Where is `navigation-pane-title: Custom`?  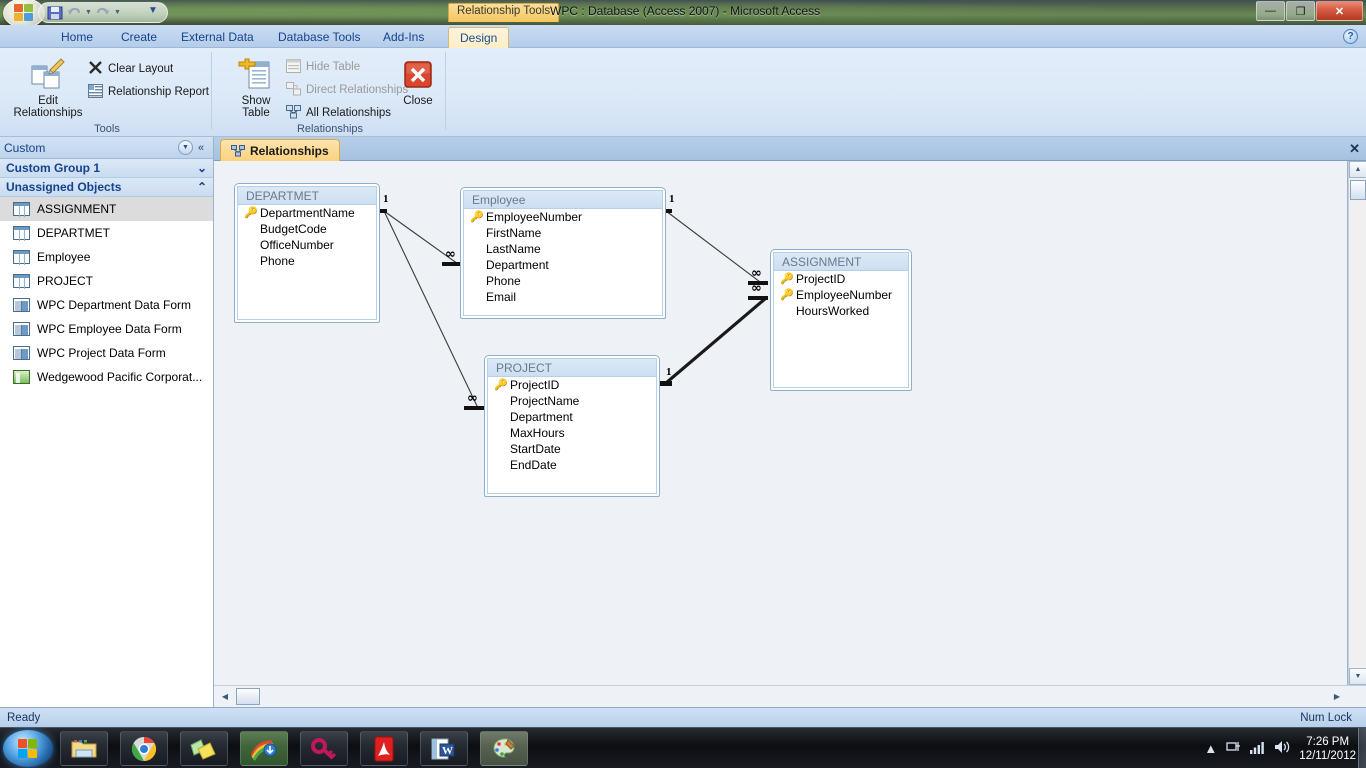 navigation-pane-title: Custom is located at coordinates (25, 147).